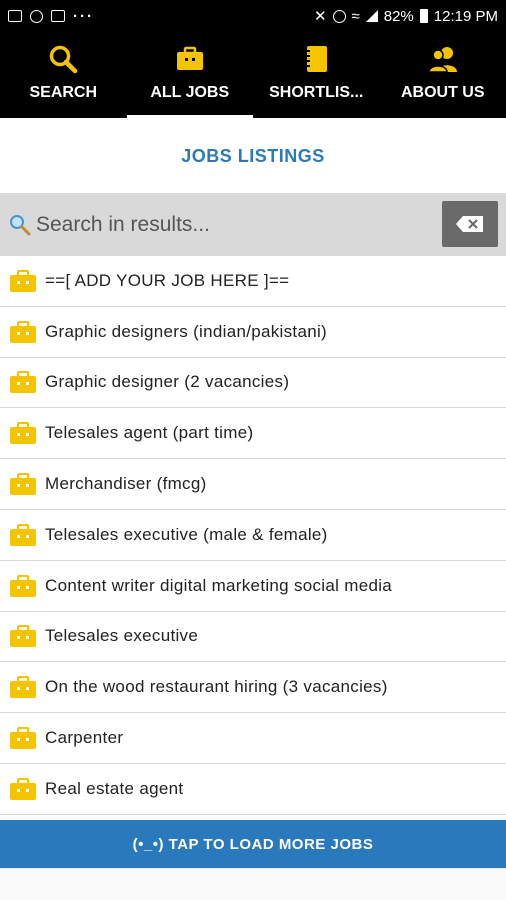 Image resolution: width=506 pixels, height=900 pixels. Describe the element at coordinates (253, 484) in the screenshot. I see `job-list-item: Merchandiser (fmcg)` at that location.